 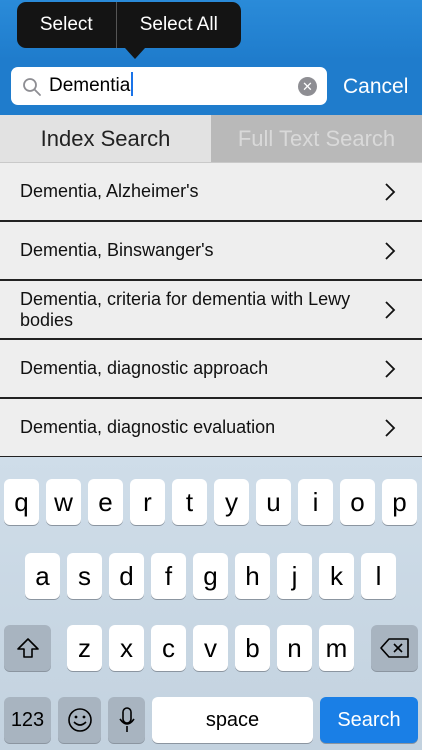 I want to click on edit-menu: Select Select All, so click(x=129, y=30).